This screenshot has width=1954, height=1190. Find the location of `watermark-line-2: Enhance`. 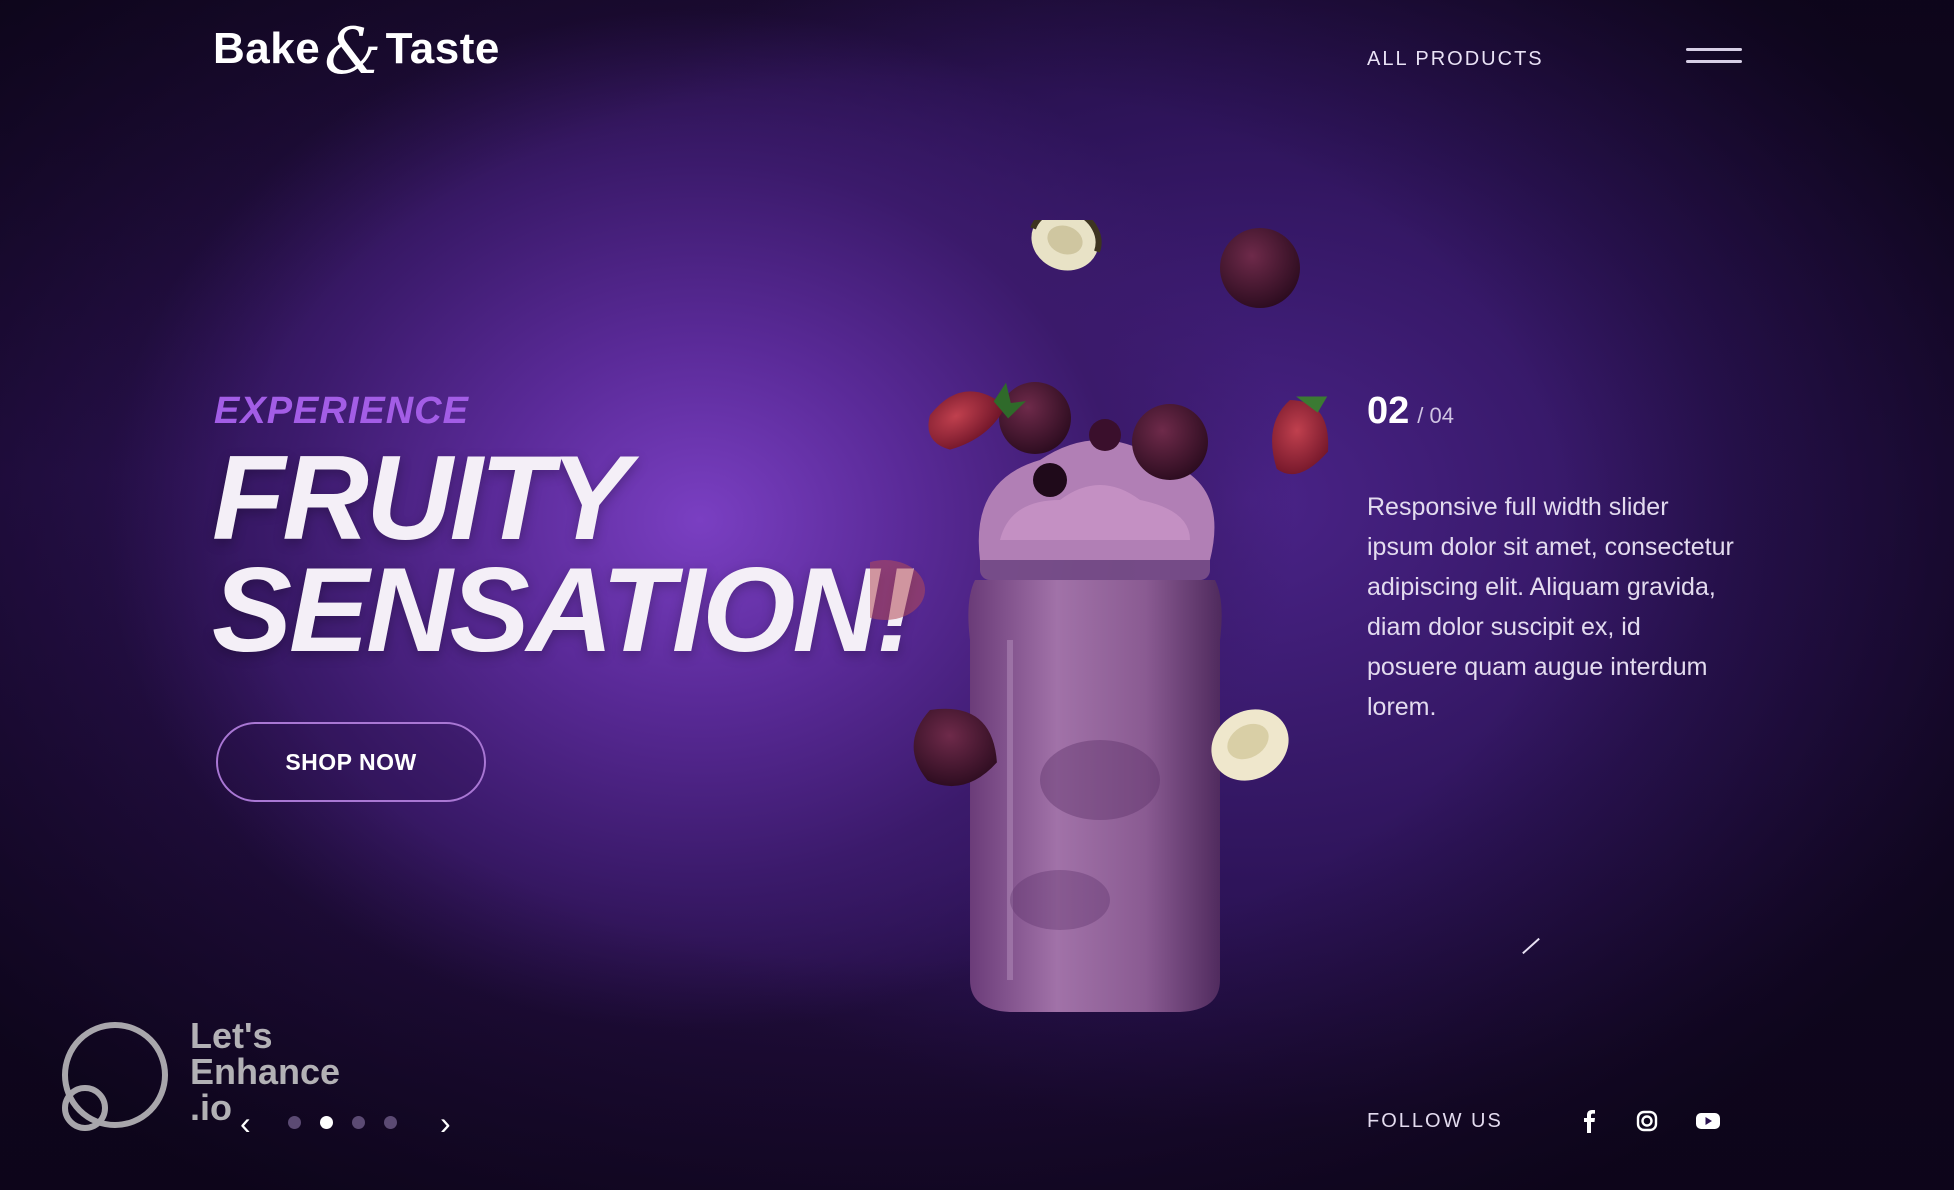

watermark-line-2: Enhance is located at coordinates (265, 1071).